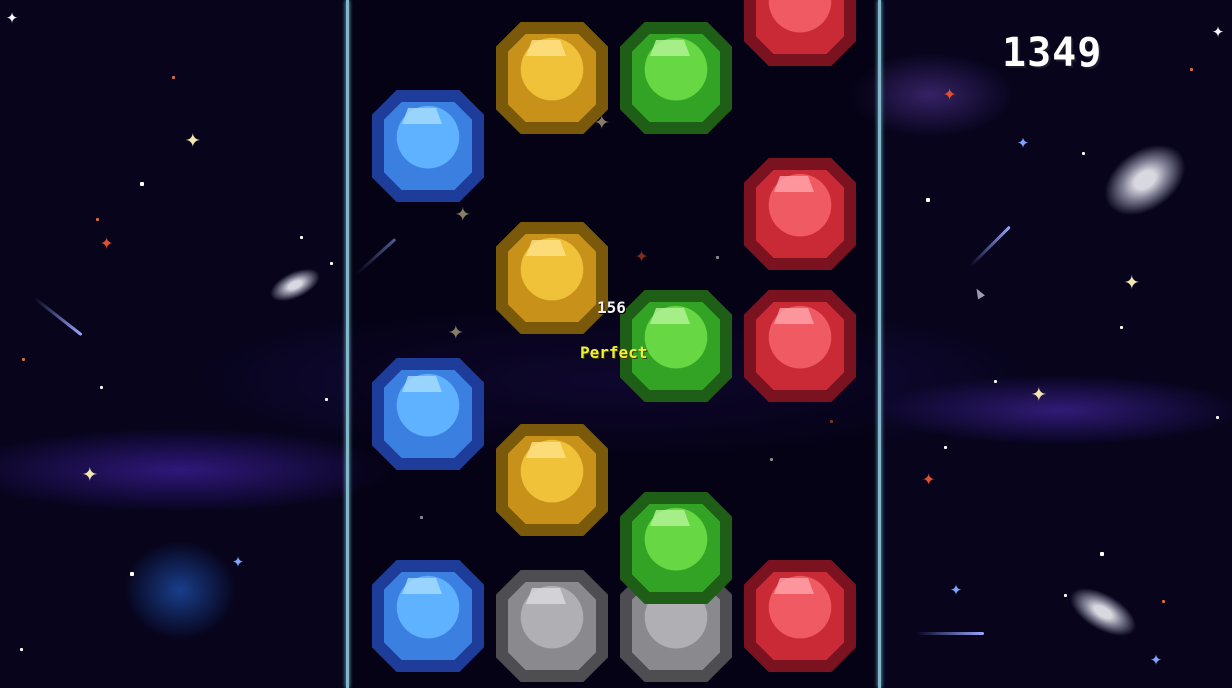  What do you see at coordinates (1052, 53) in the screenshot?
I see `score-counter: 1349` at bounding box center [1052, 53].